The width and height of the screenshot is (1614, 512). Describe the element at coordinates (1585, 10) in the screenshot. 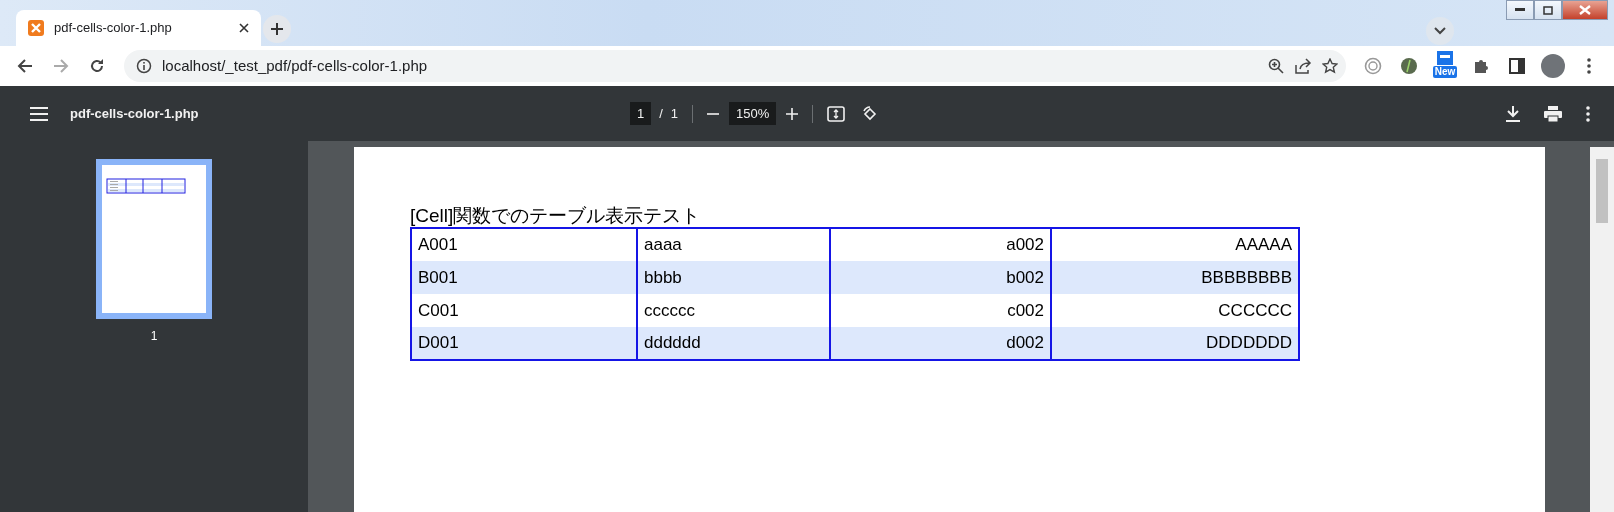

I see `close-button` at that location.